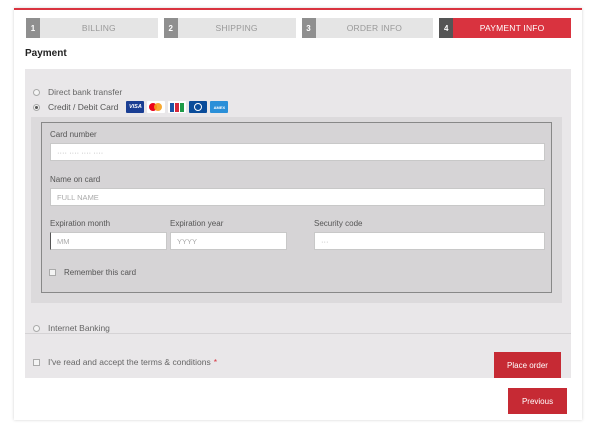  What do you see at coordinates (198, 107) in the screenshot?
I see `diners-club-icon` at bounding box center [198, 107].